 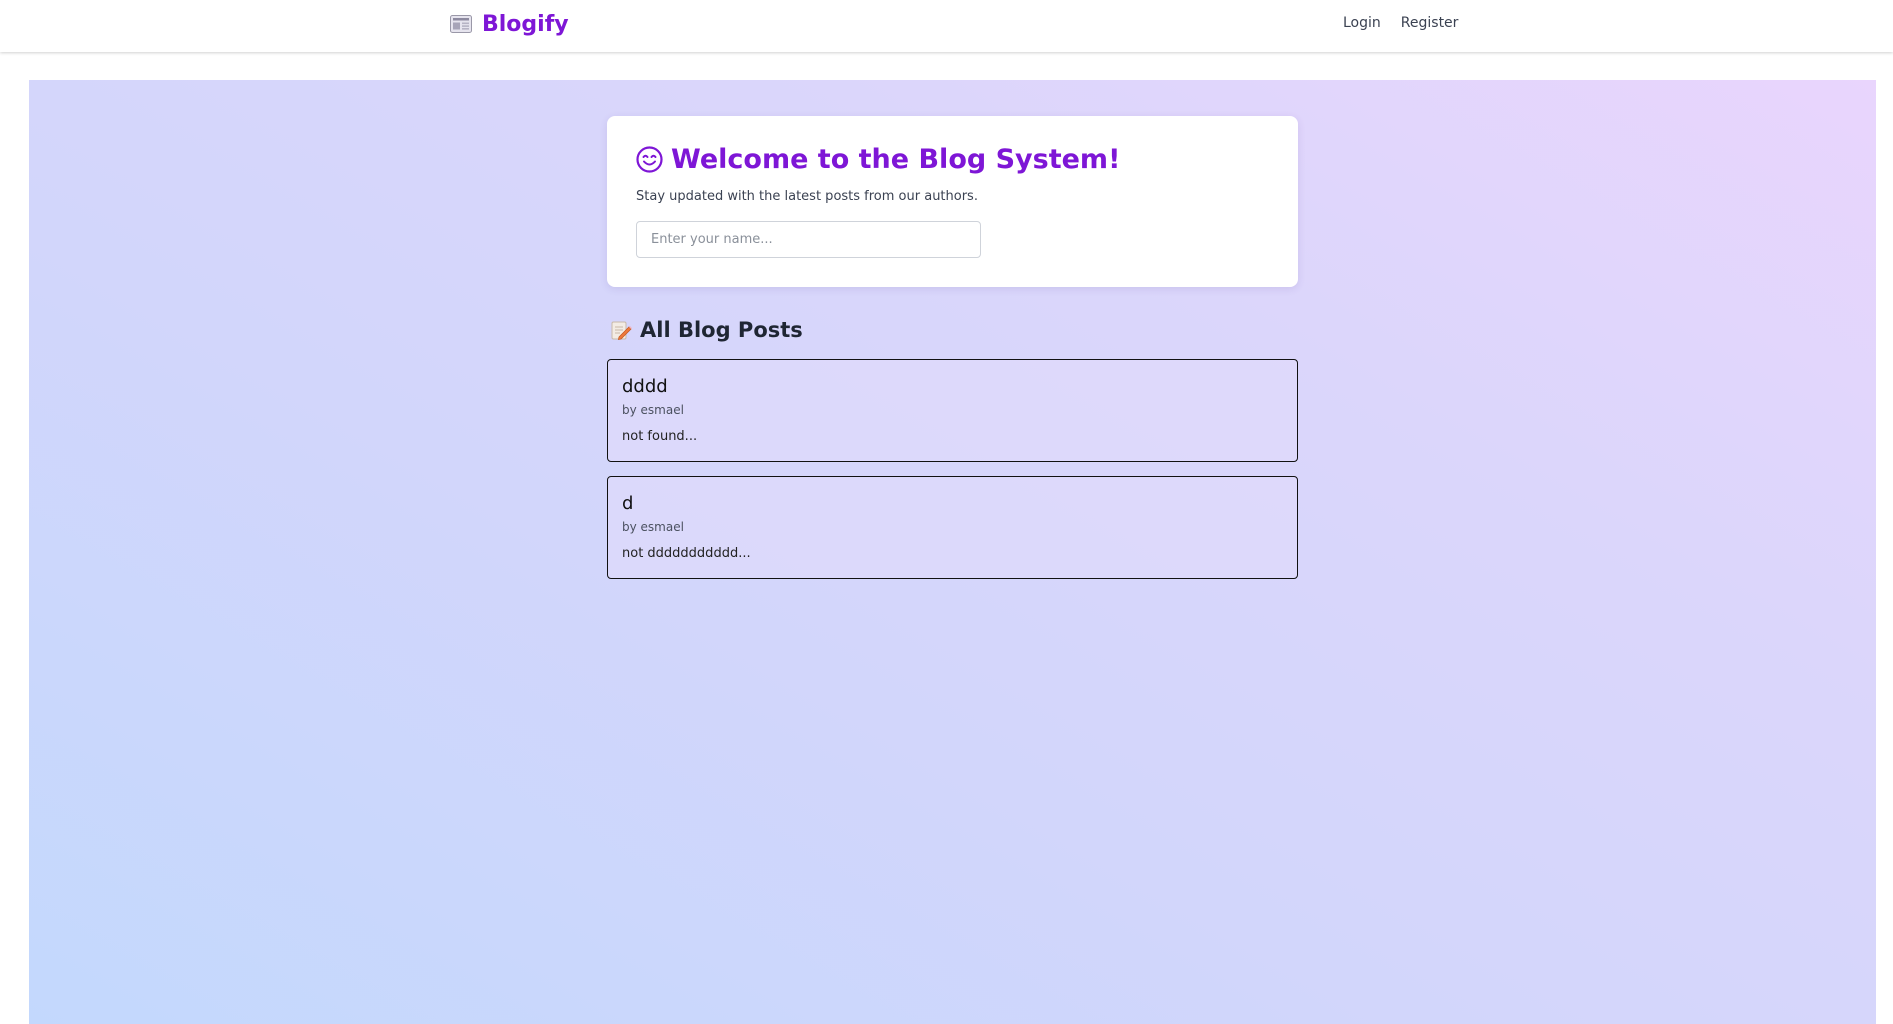 I want to click on brand: Blogify, so click(x=509, y=24).